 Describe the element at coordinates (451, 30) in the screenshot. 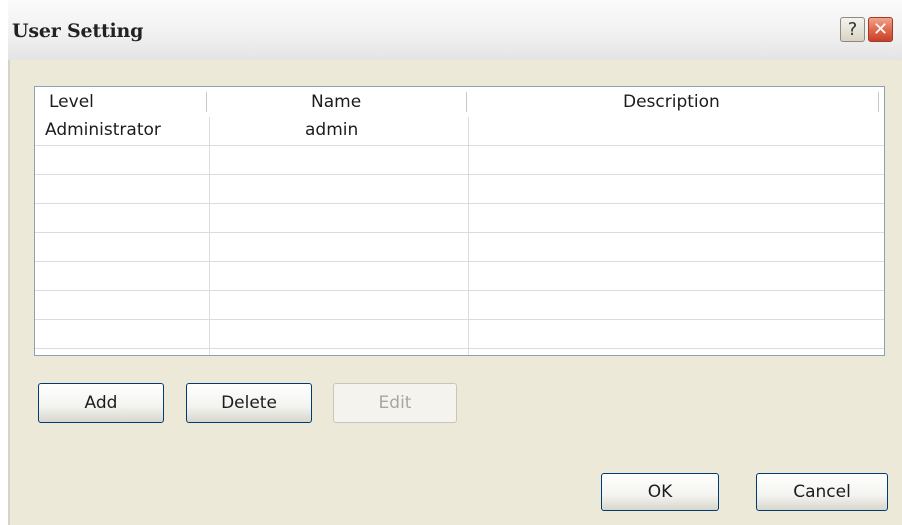

I see `title-bar: User Setting ? ✕` at that location.